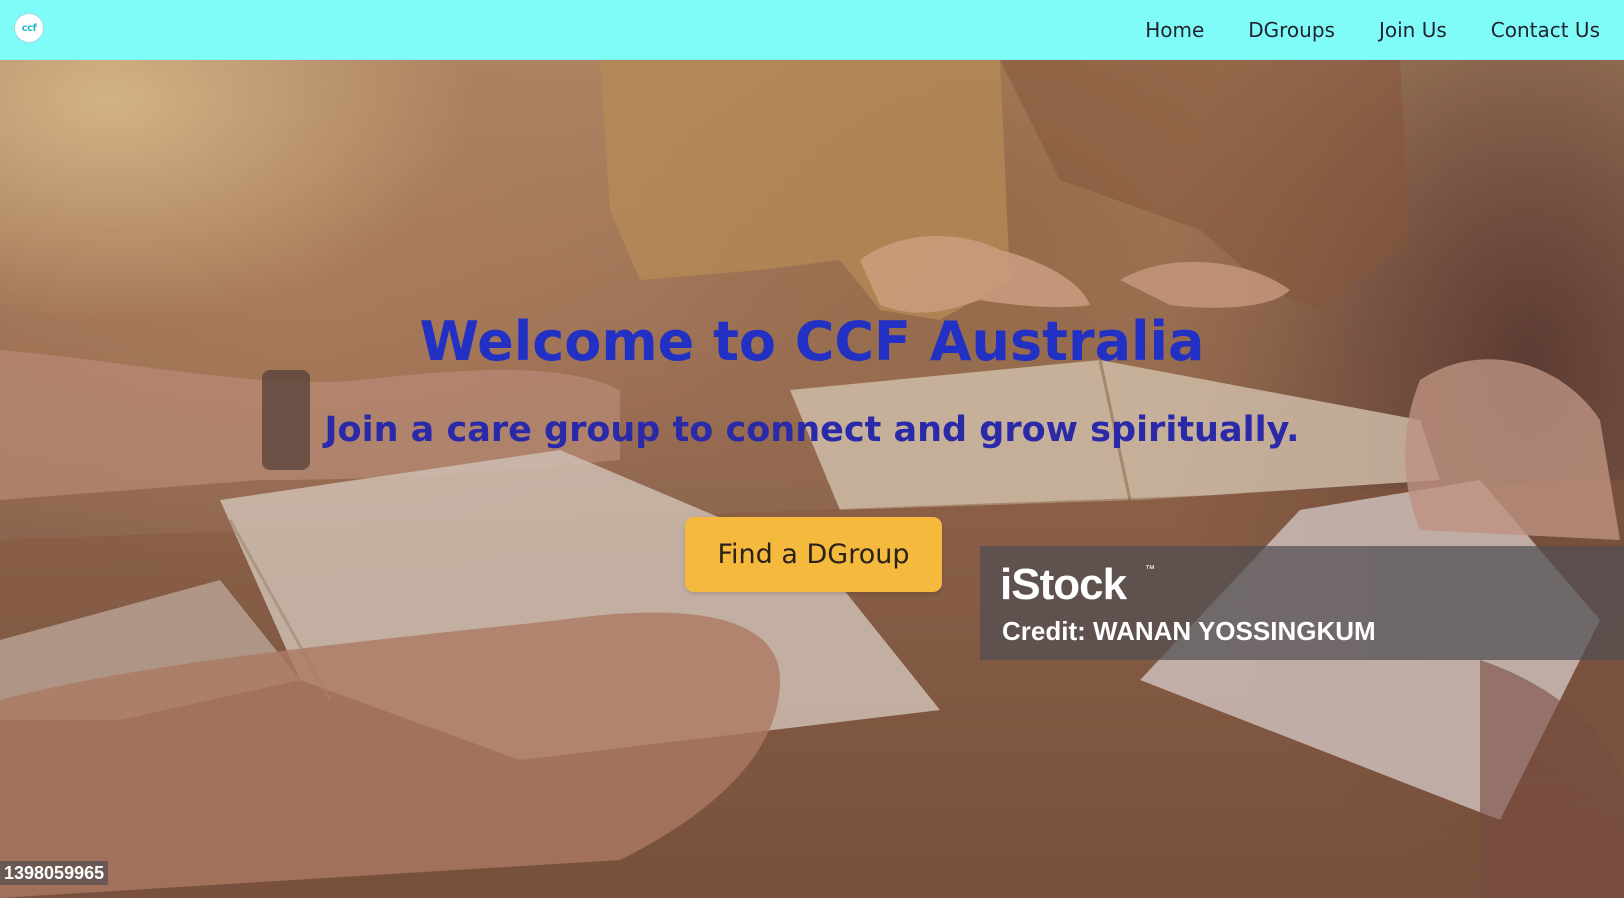  I want to click on find-dgroup-button: Find a DGroup, so click(813, 554).